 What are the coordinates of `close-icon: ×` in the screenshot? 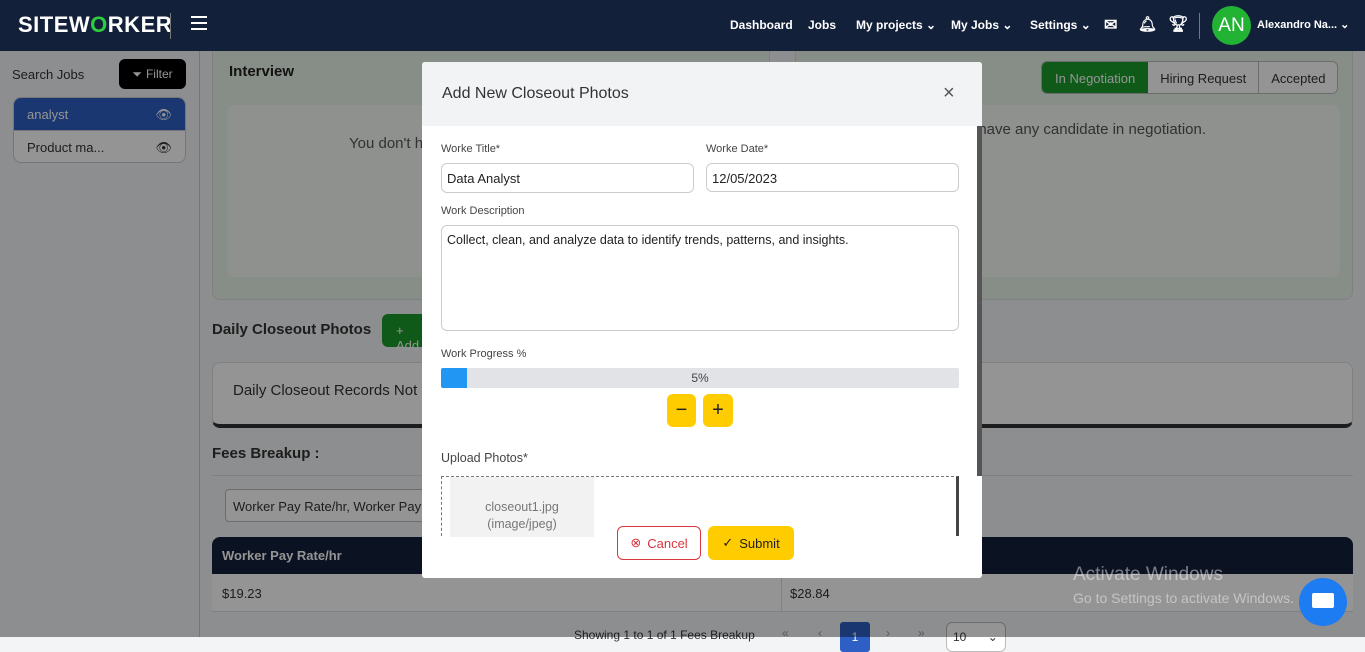 It's located at (949, 93).